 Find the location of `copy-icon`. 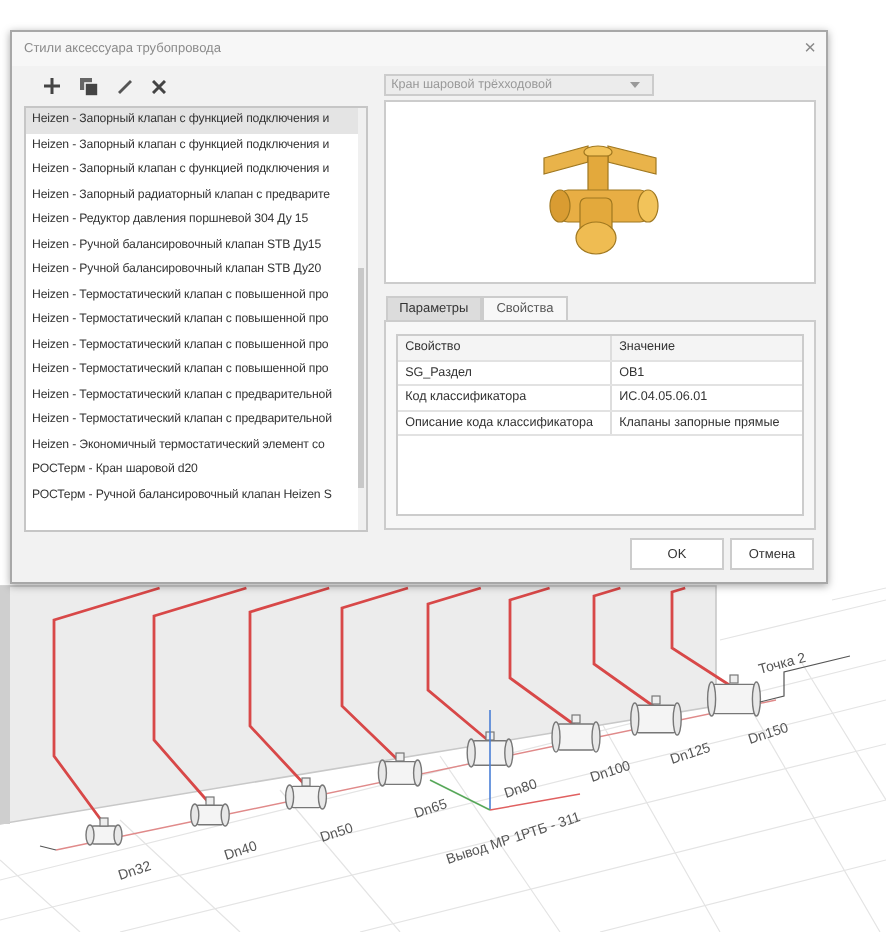

copy-icon is located at coordinates (89, 86).